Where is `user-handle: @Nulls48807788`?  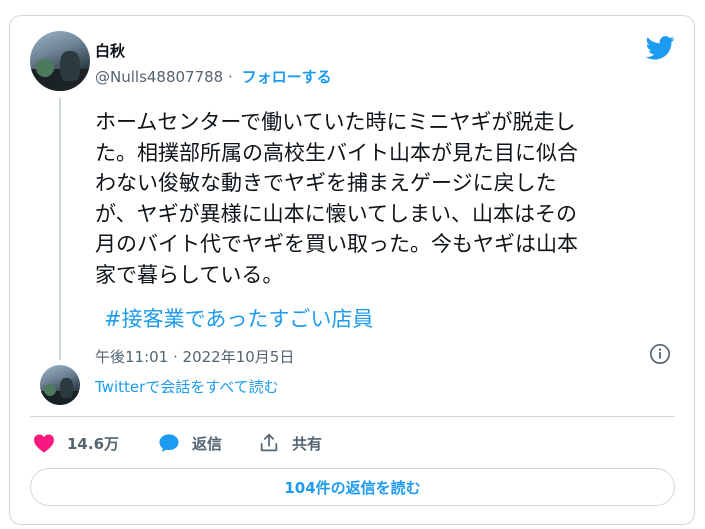 user-handle: @Nulls48807788 is located at coordinates (159, 77).